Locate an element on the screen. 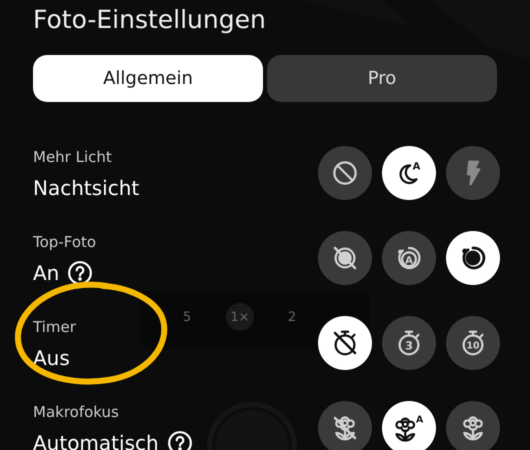  setting-value: Nachtsicht is located at coordinates (86, 188).